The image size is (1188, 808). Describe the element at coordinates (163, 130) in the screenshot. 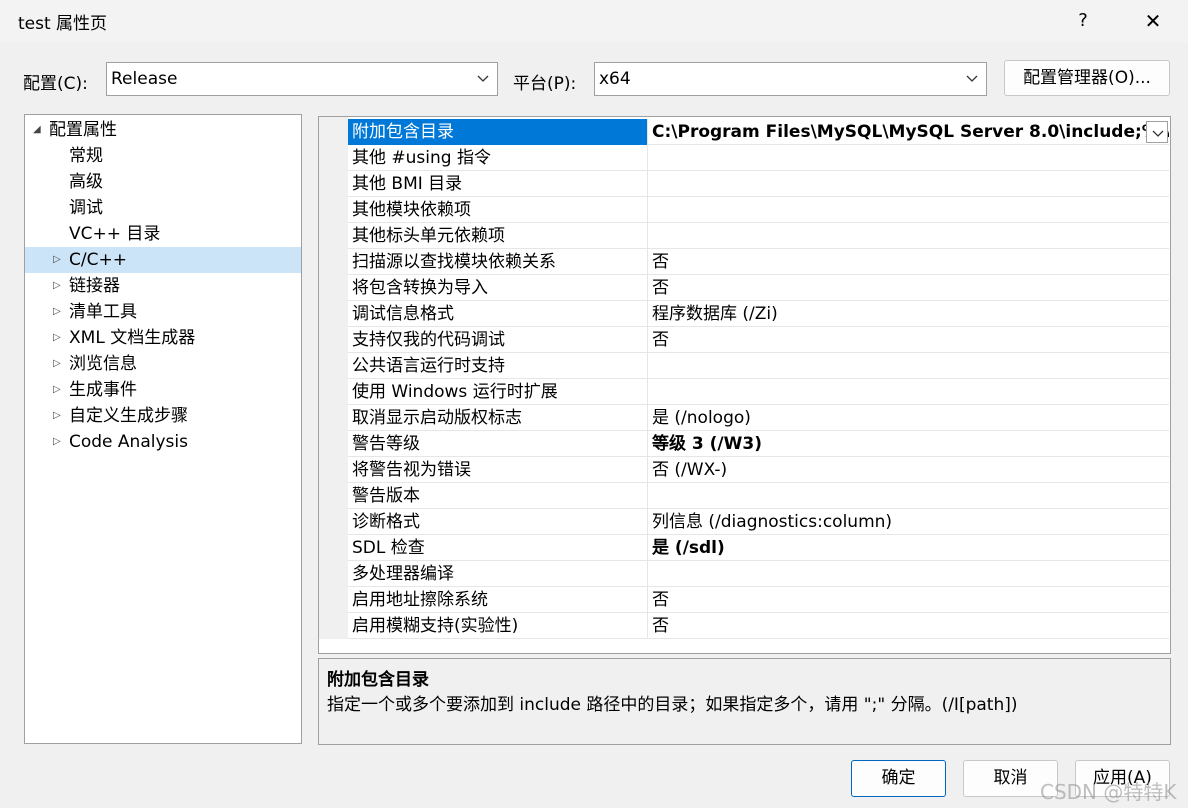

I see `tree-root-item: ◢ 配置属性` at that location.